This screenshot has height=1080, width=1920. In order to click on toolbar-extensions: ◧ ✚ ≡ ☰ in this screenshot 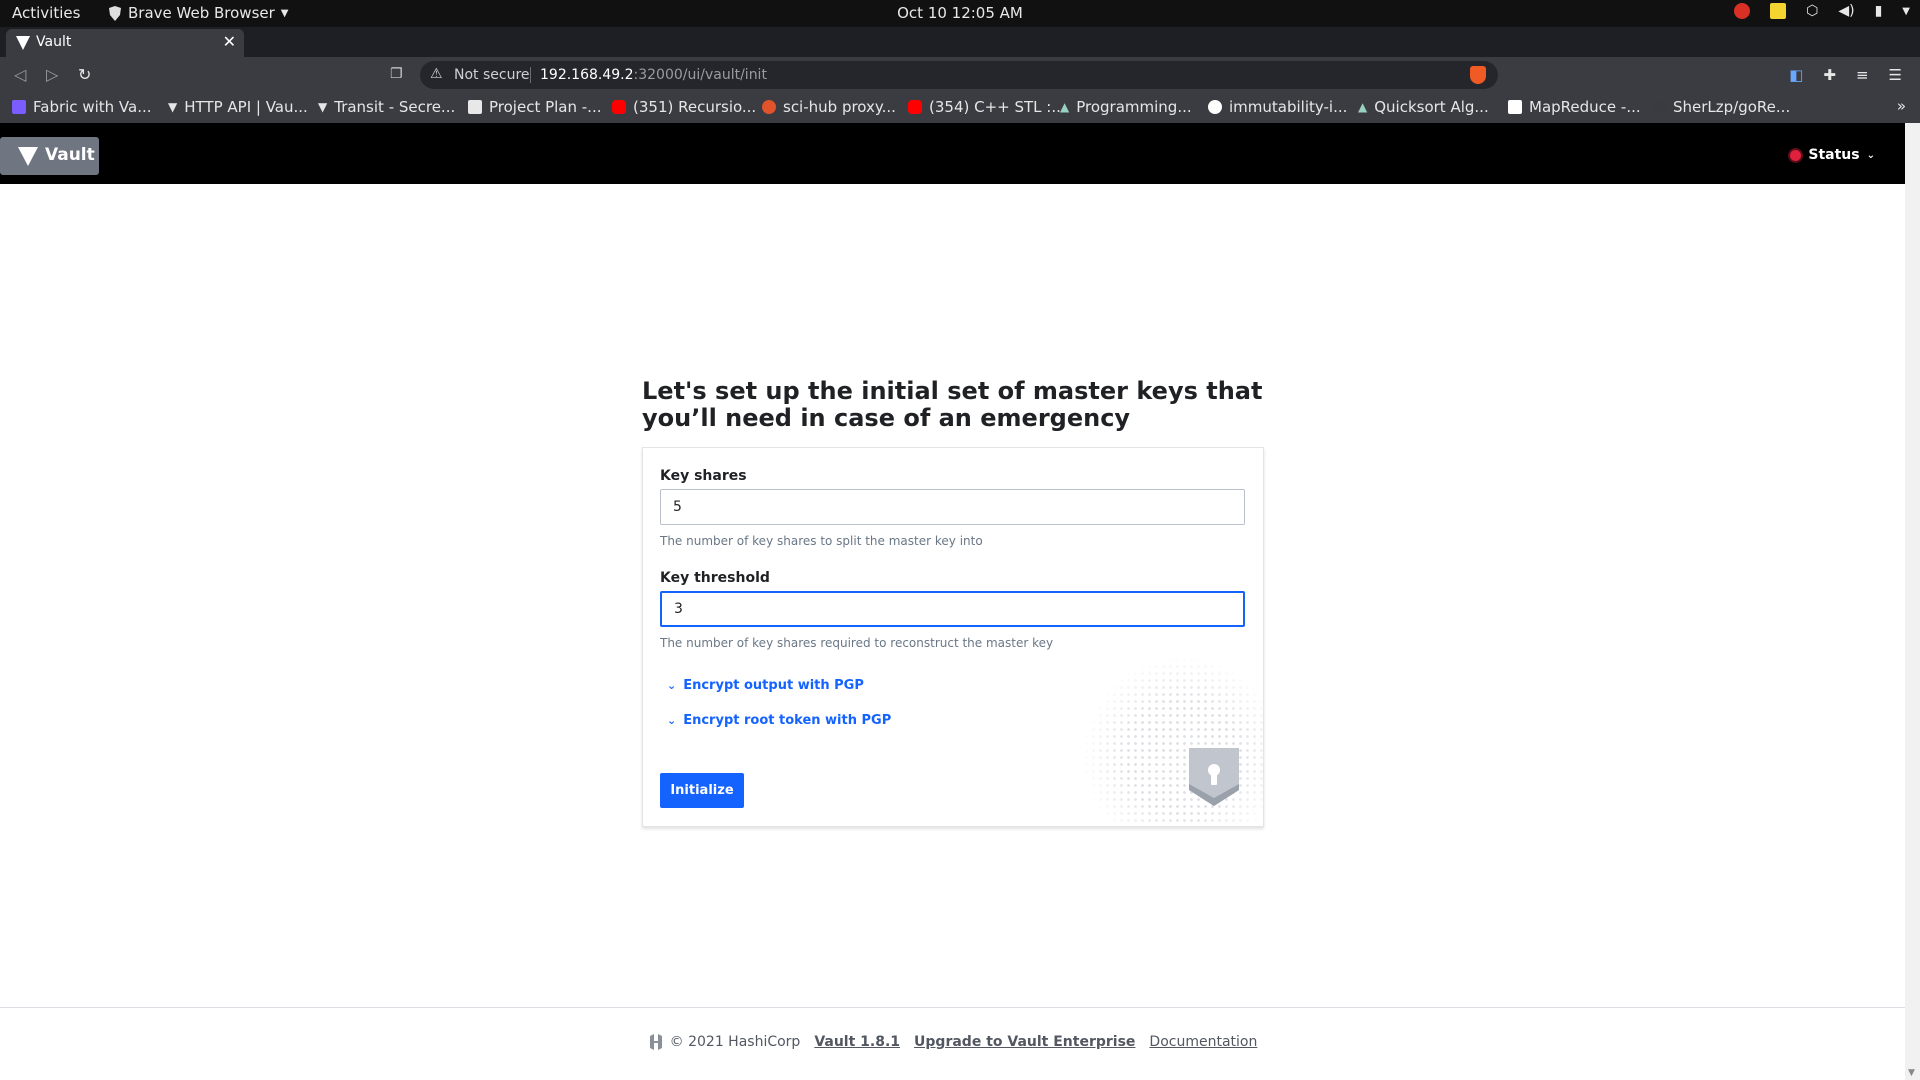, I will do `click(1845, 75)`.